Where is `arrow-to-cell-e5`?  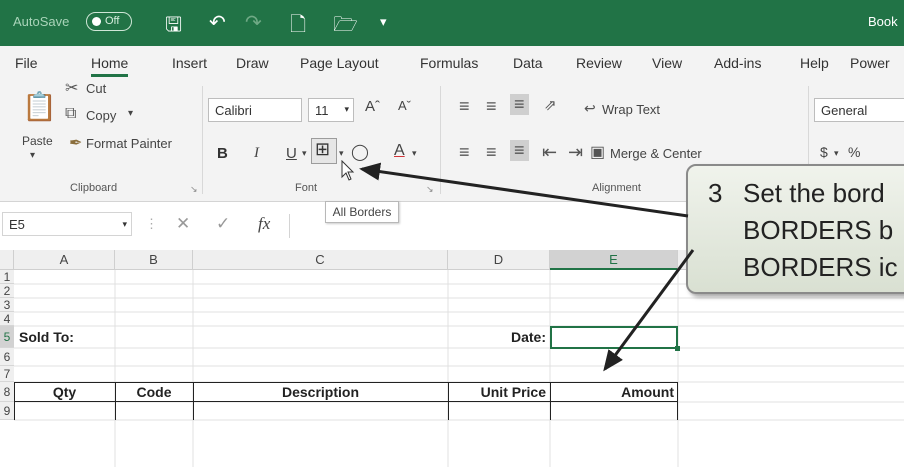 arrow-to-cell-e5 is located at coordinates (649, 310).